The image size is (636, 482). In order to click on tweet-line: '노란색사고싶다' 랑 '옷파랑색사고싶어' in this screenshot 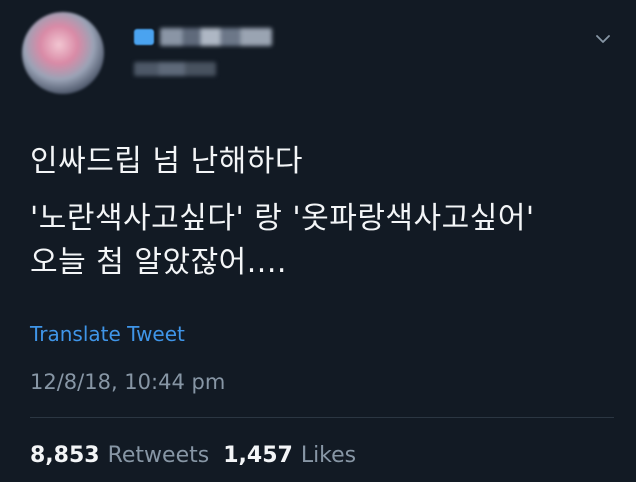, I will do `click(282, 218)`.